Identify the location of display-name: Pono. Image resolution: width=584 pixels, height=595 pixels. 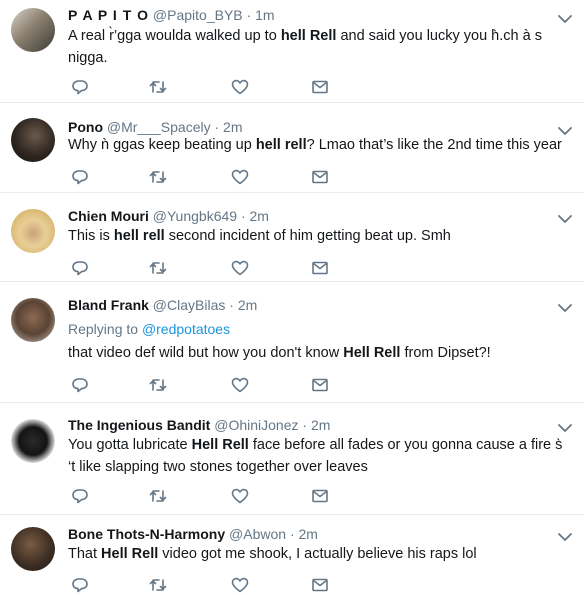
(85, 127).